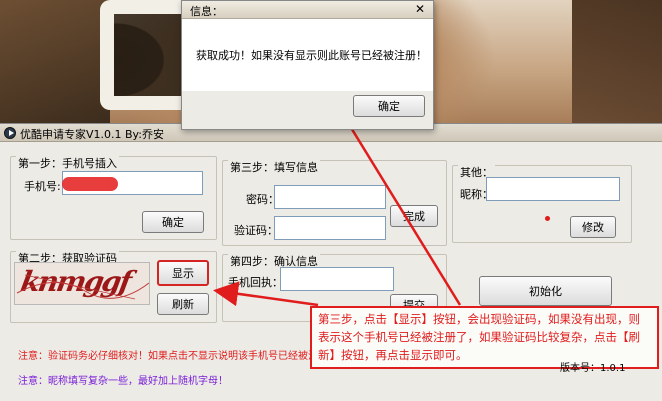  I want to click on dialog-body: 获取成功！如果没有显示则此账号已经被注册！, so click(307, 55).